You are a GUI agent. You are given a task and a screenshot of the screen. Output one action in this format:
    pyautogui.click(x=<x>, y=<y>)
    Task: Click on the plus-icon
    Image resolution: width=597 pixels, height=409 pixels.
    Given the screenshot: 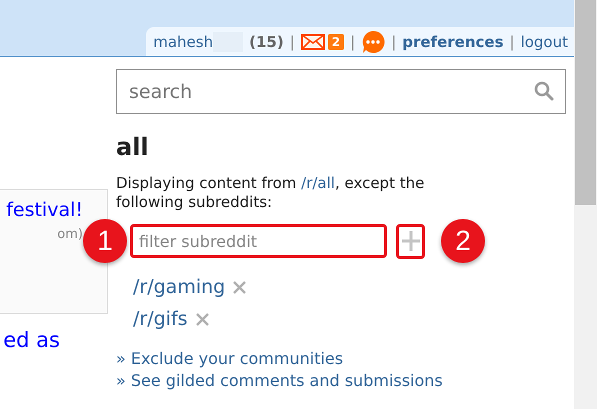 What is the action you would take?
    pyautogui.click(x=410, y=241)
    